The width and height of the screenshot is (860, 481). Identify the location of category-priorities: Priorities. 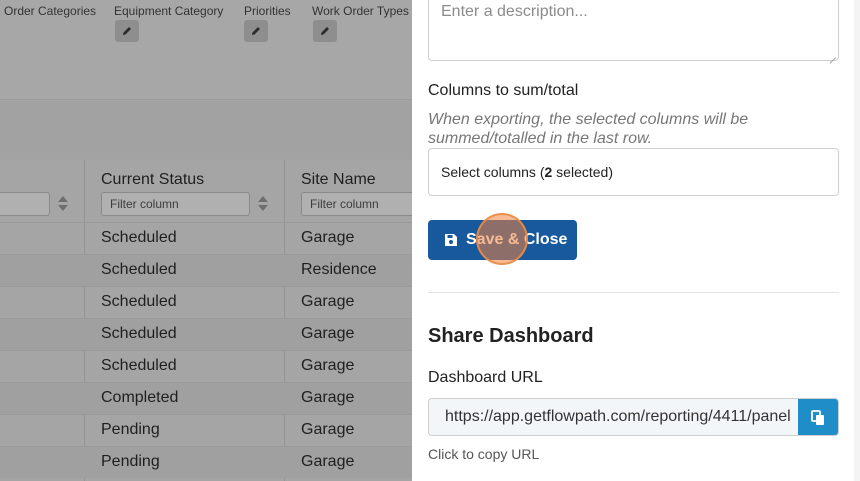
(267, 11).